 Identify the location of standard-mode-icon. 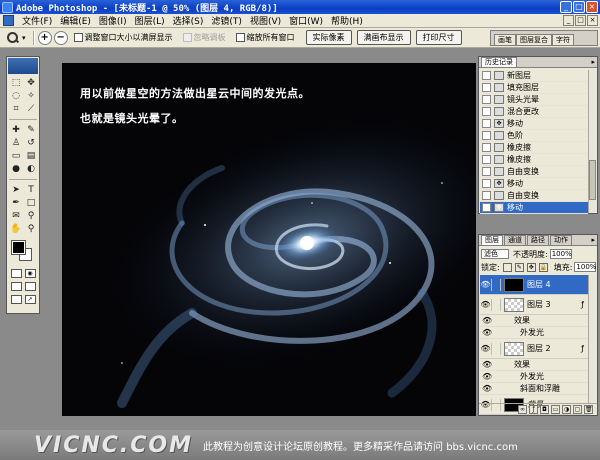
(16, 273).